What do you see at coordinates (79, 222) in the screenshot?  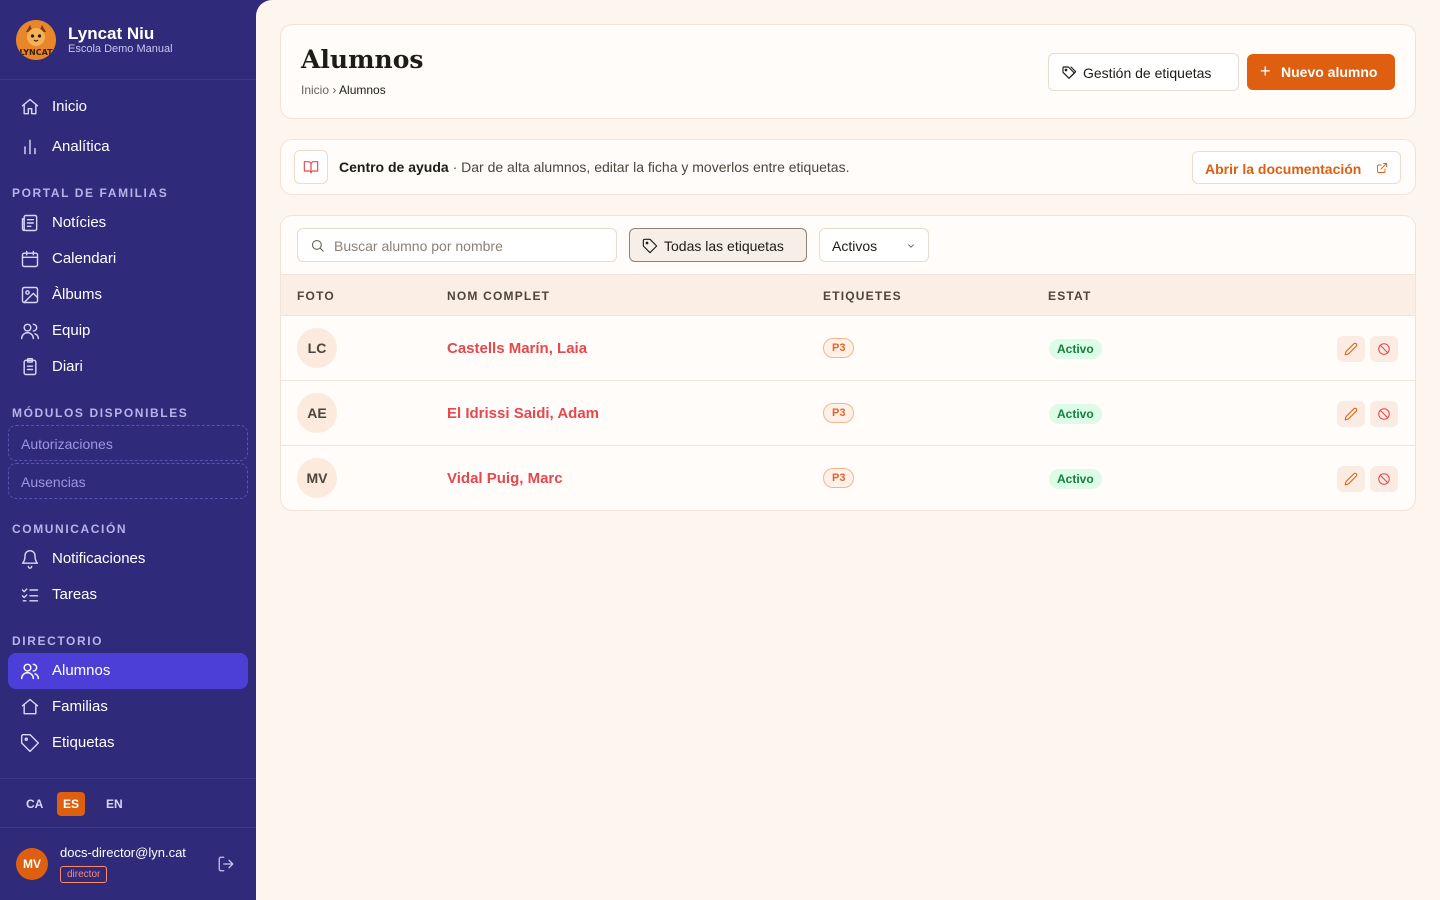 I see `sidebar-item-label: Notícies` at bounding box center [79, 222].